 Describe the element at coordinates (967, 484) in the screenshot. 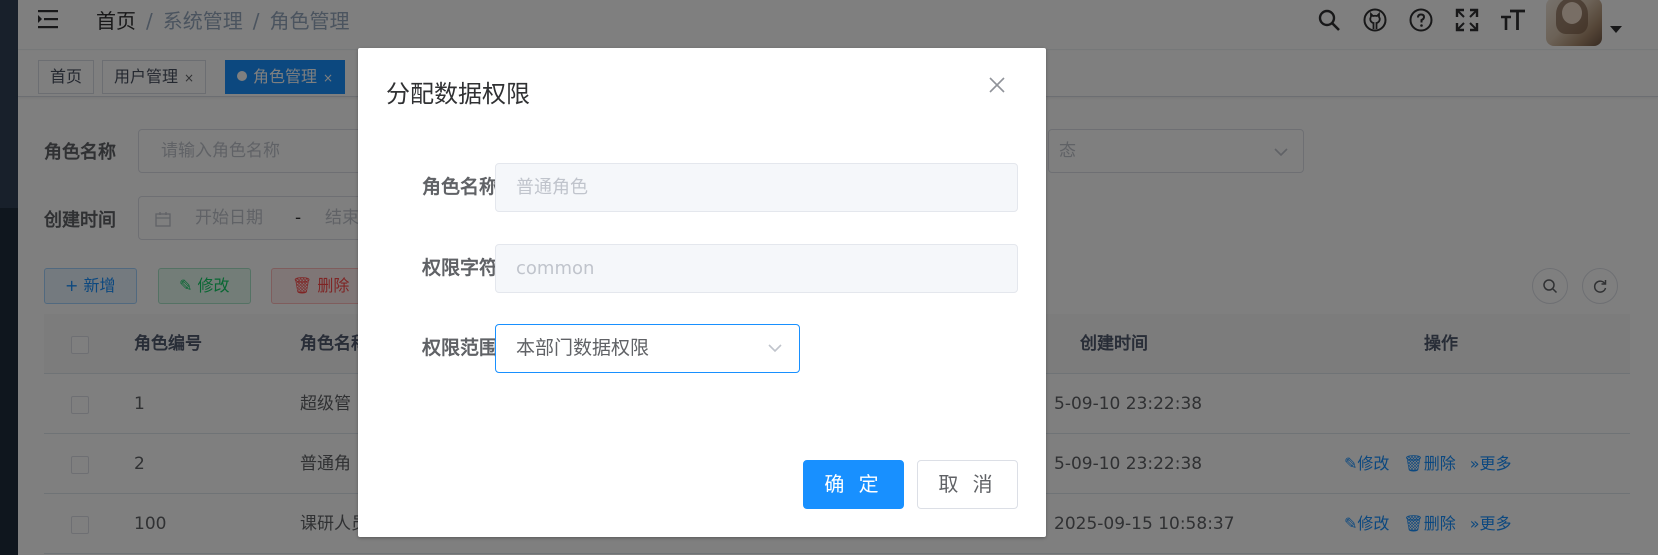

I see `cancel-button: 取 消` at that location.